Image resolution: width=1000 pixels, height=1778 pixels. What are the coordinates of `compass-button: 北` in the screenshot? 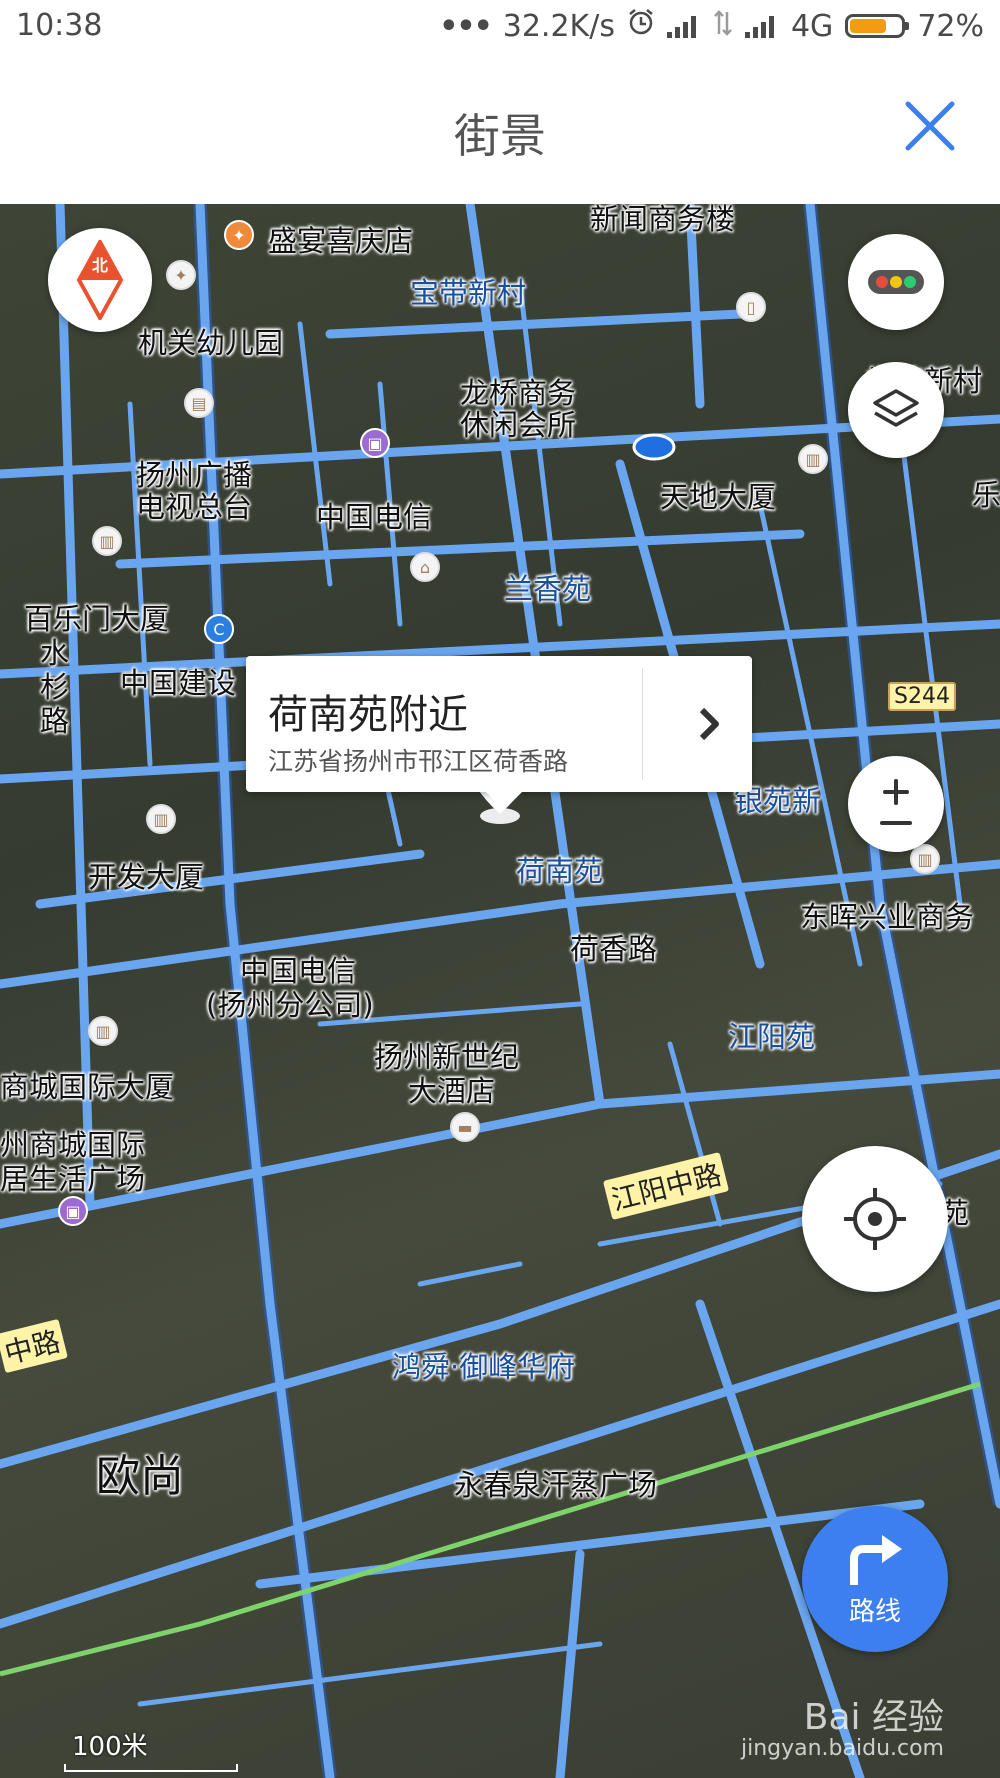 It's located at (100, 280).